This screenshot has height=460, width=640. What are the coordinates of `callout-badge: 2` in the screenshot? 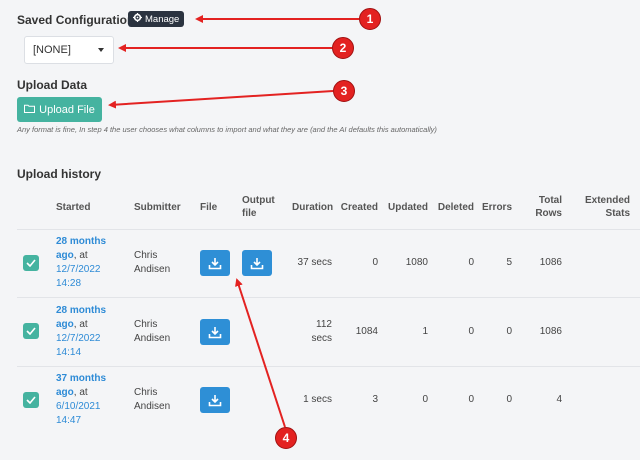 It's located at (343, 48).